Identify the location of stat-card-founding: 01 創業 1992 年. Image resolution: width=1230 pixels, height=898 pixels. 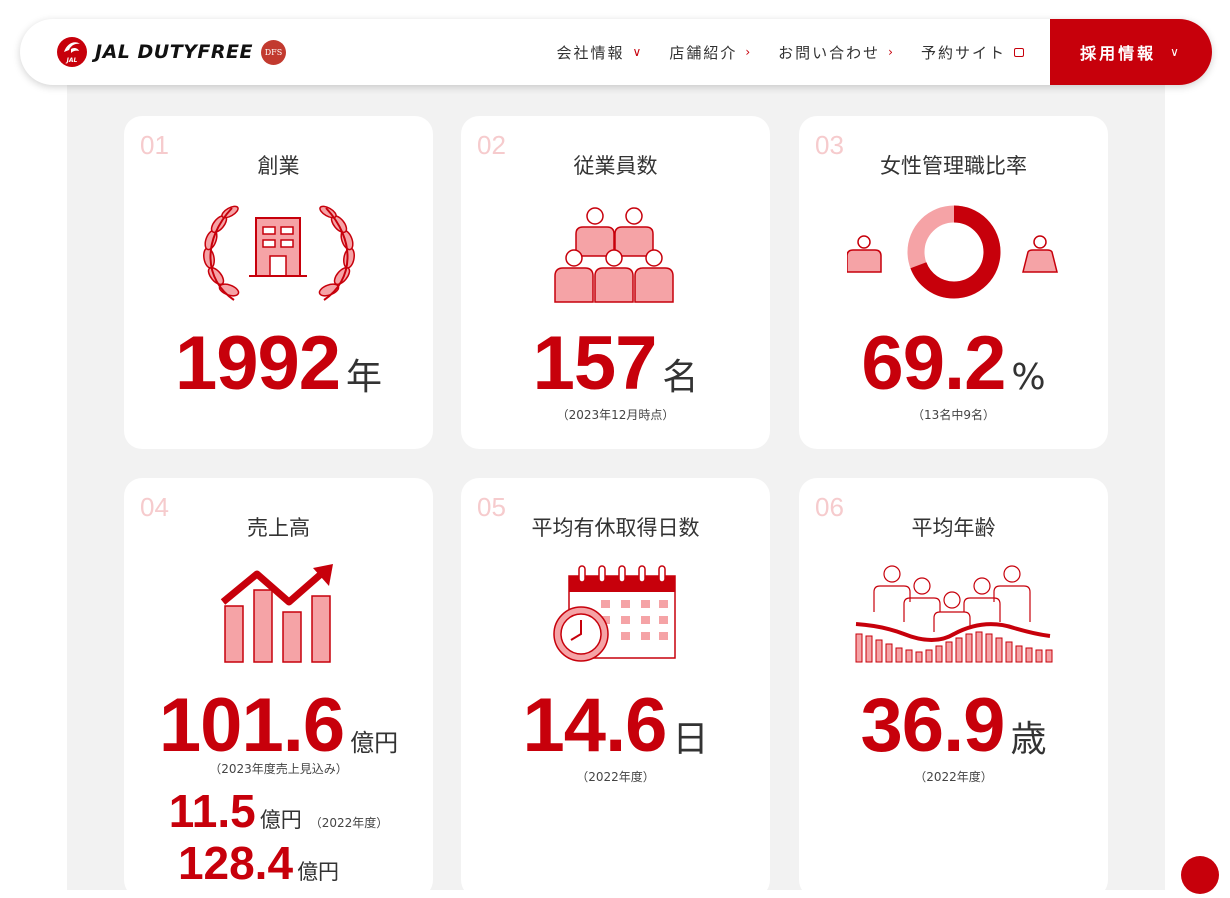
(278, 282).